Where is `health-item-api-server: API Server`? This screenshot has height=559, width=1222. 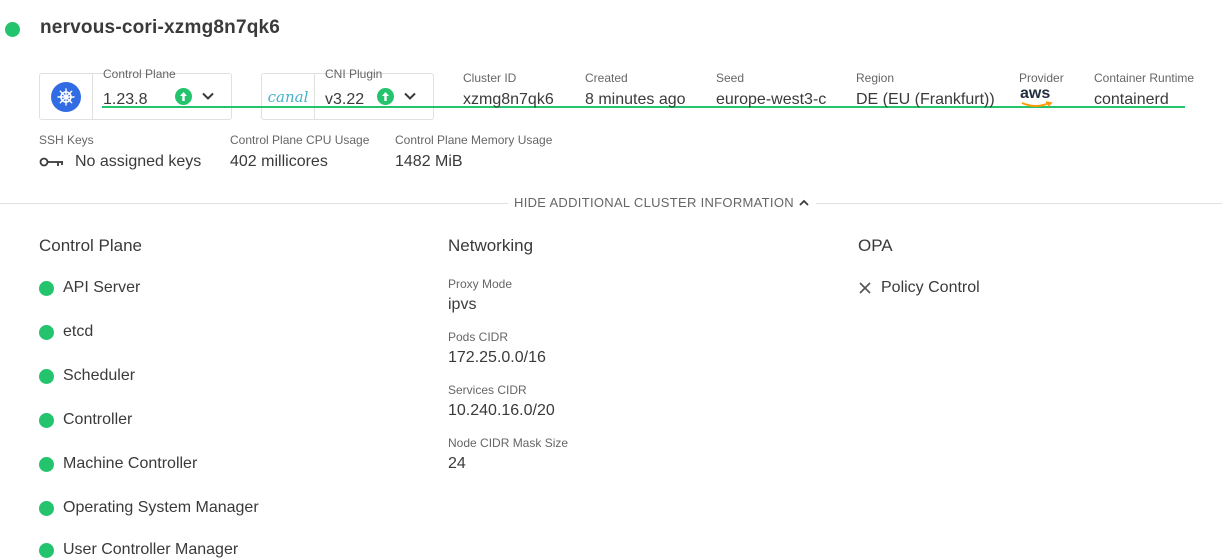 health-item-api-server: API Server is located at coordinates (89, 288).